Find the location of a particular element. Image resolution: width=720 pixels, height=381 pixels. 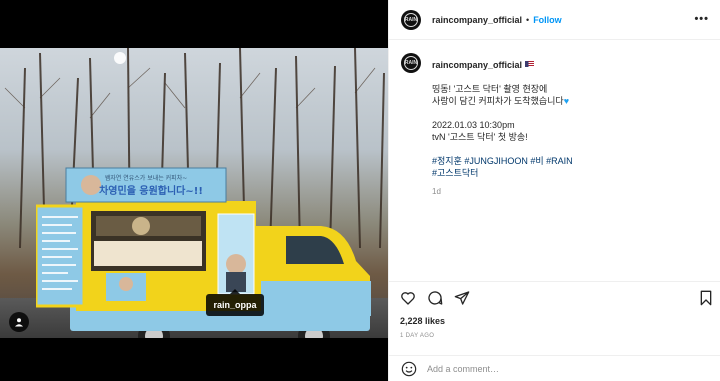

caption-avatar-logo: RAIN is located at coordinates (411, 63).